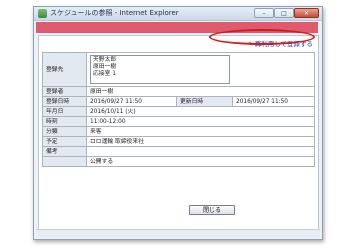 This screenshot has height=251, width=360. I want to click on destination-list: 天野太郎 原田一樹 応接室 1, so click(160, 69).